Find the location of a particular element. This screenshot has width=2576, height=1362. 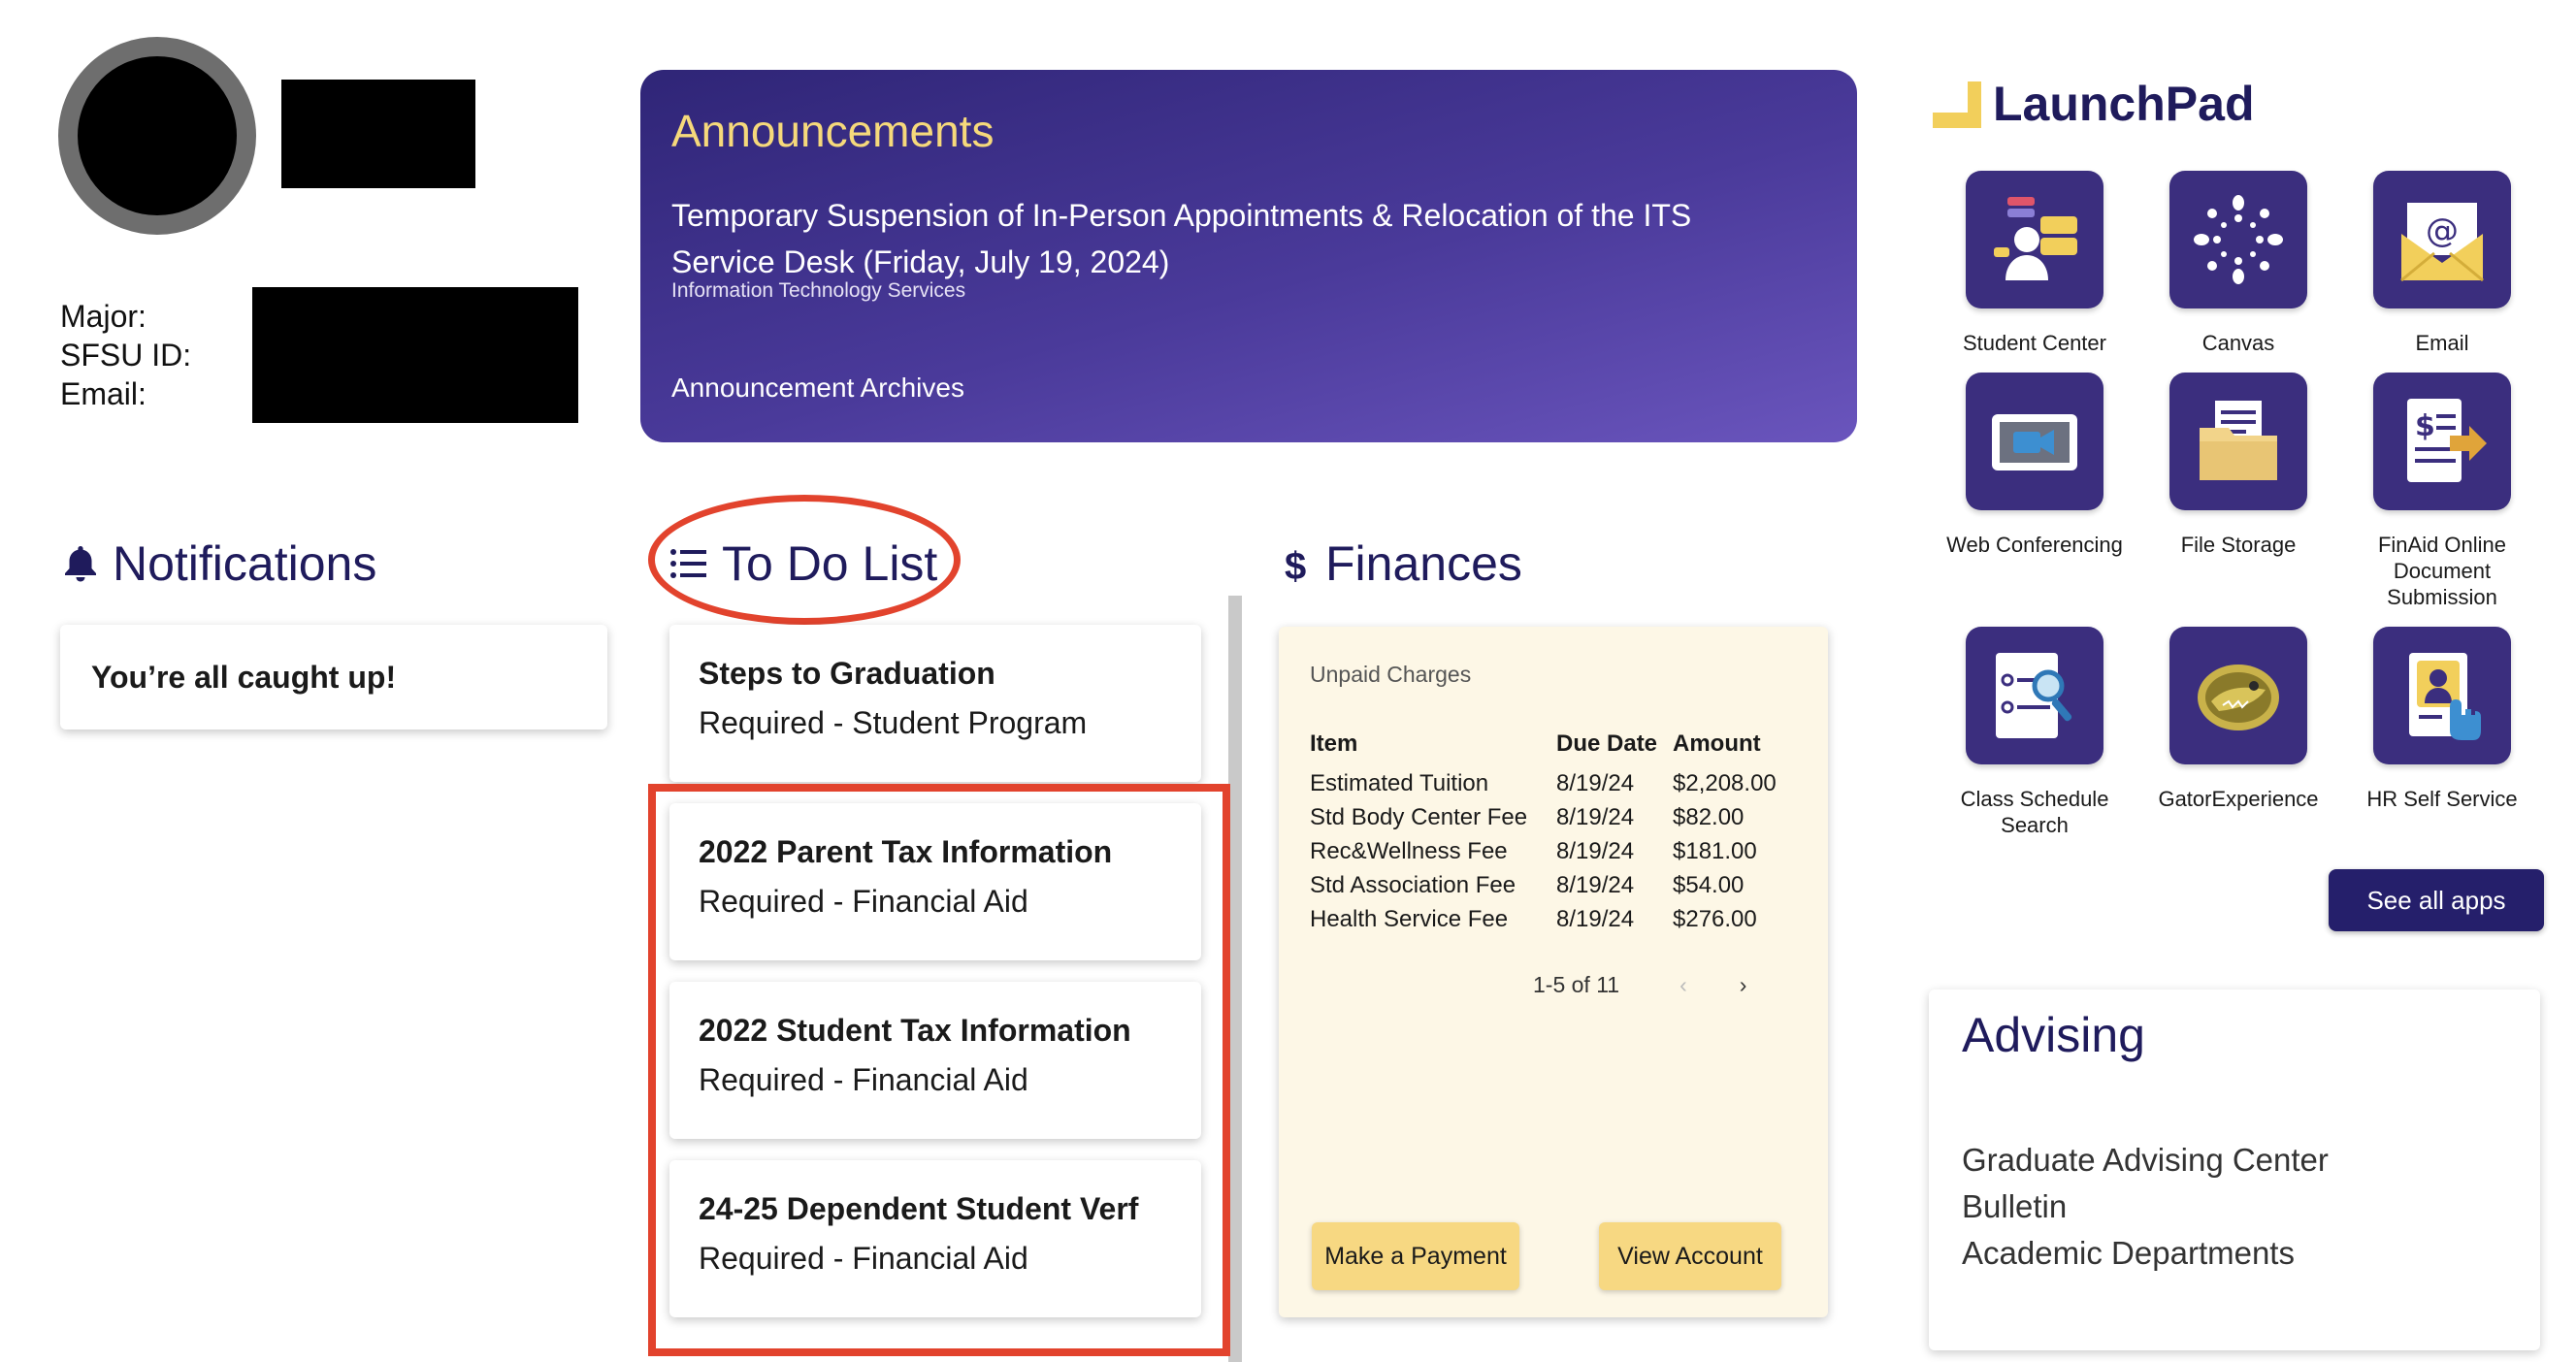

charge-item: Std Association Fee is located at coordinates (1413, 885).